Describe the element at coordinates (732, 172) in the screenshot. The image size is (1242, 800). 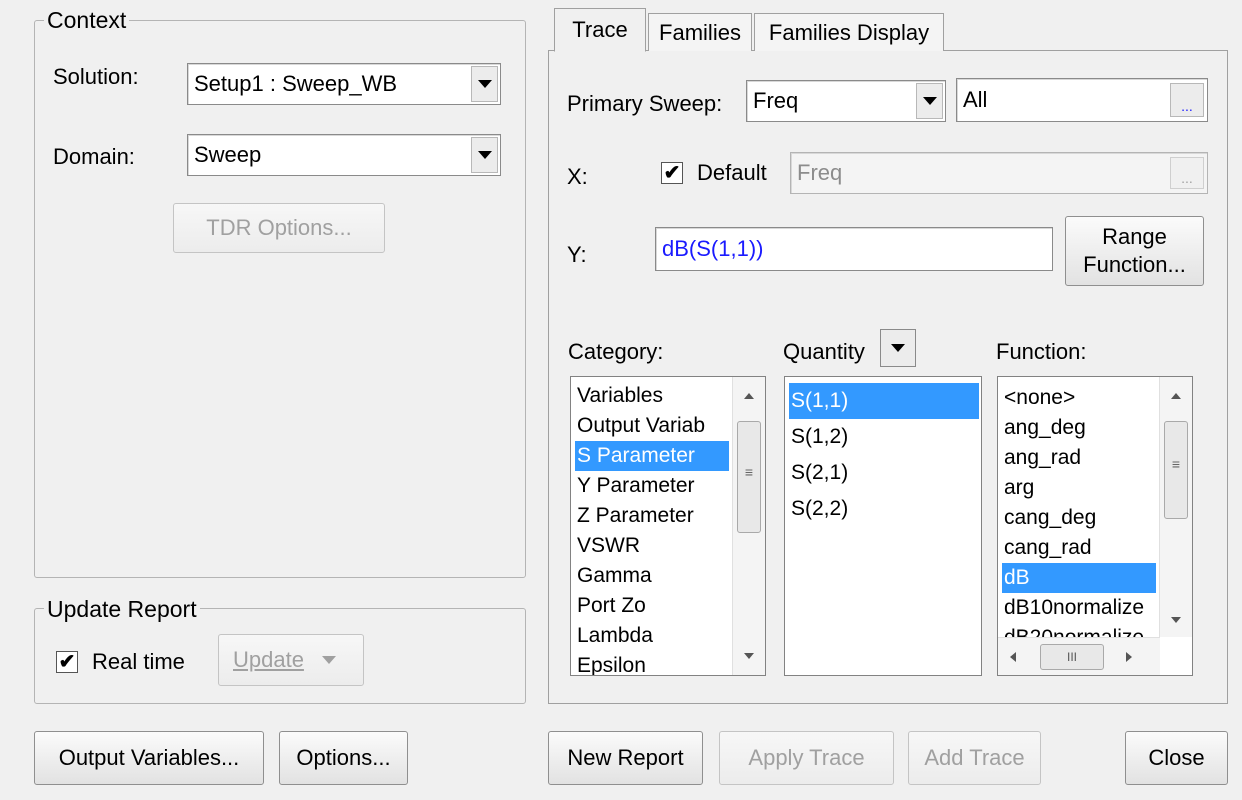
I see `x-default-label: Default` at that location.